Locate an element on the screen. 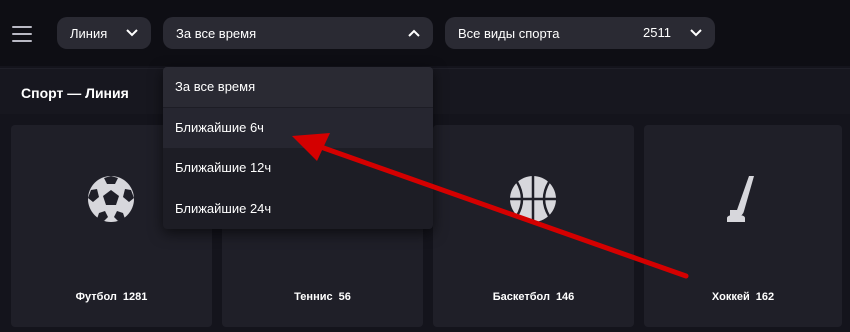  period-option-label: Ближайшие 24ч is located at coordinates (223, 208).